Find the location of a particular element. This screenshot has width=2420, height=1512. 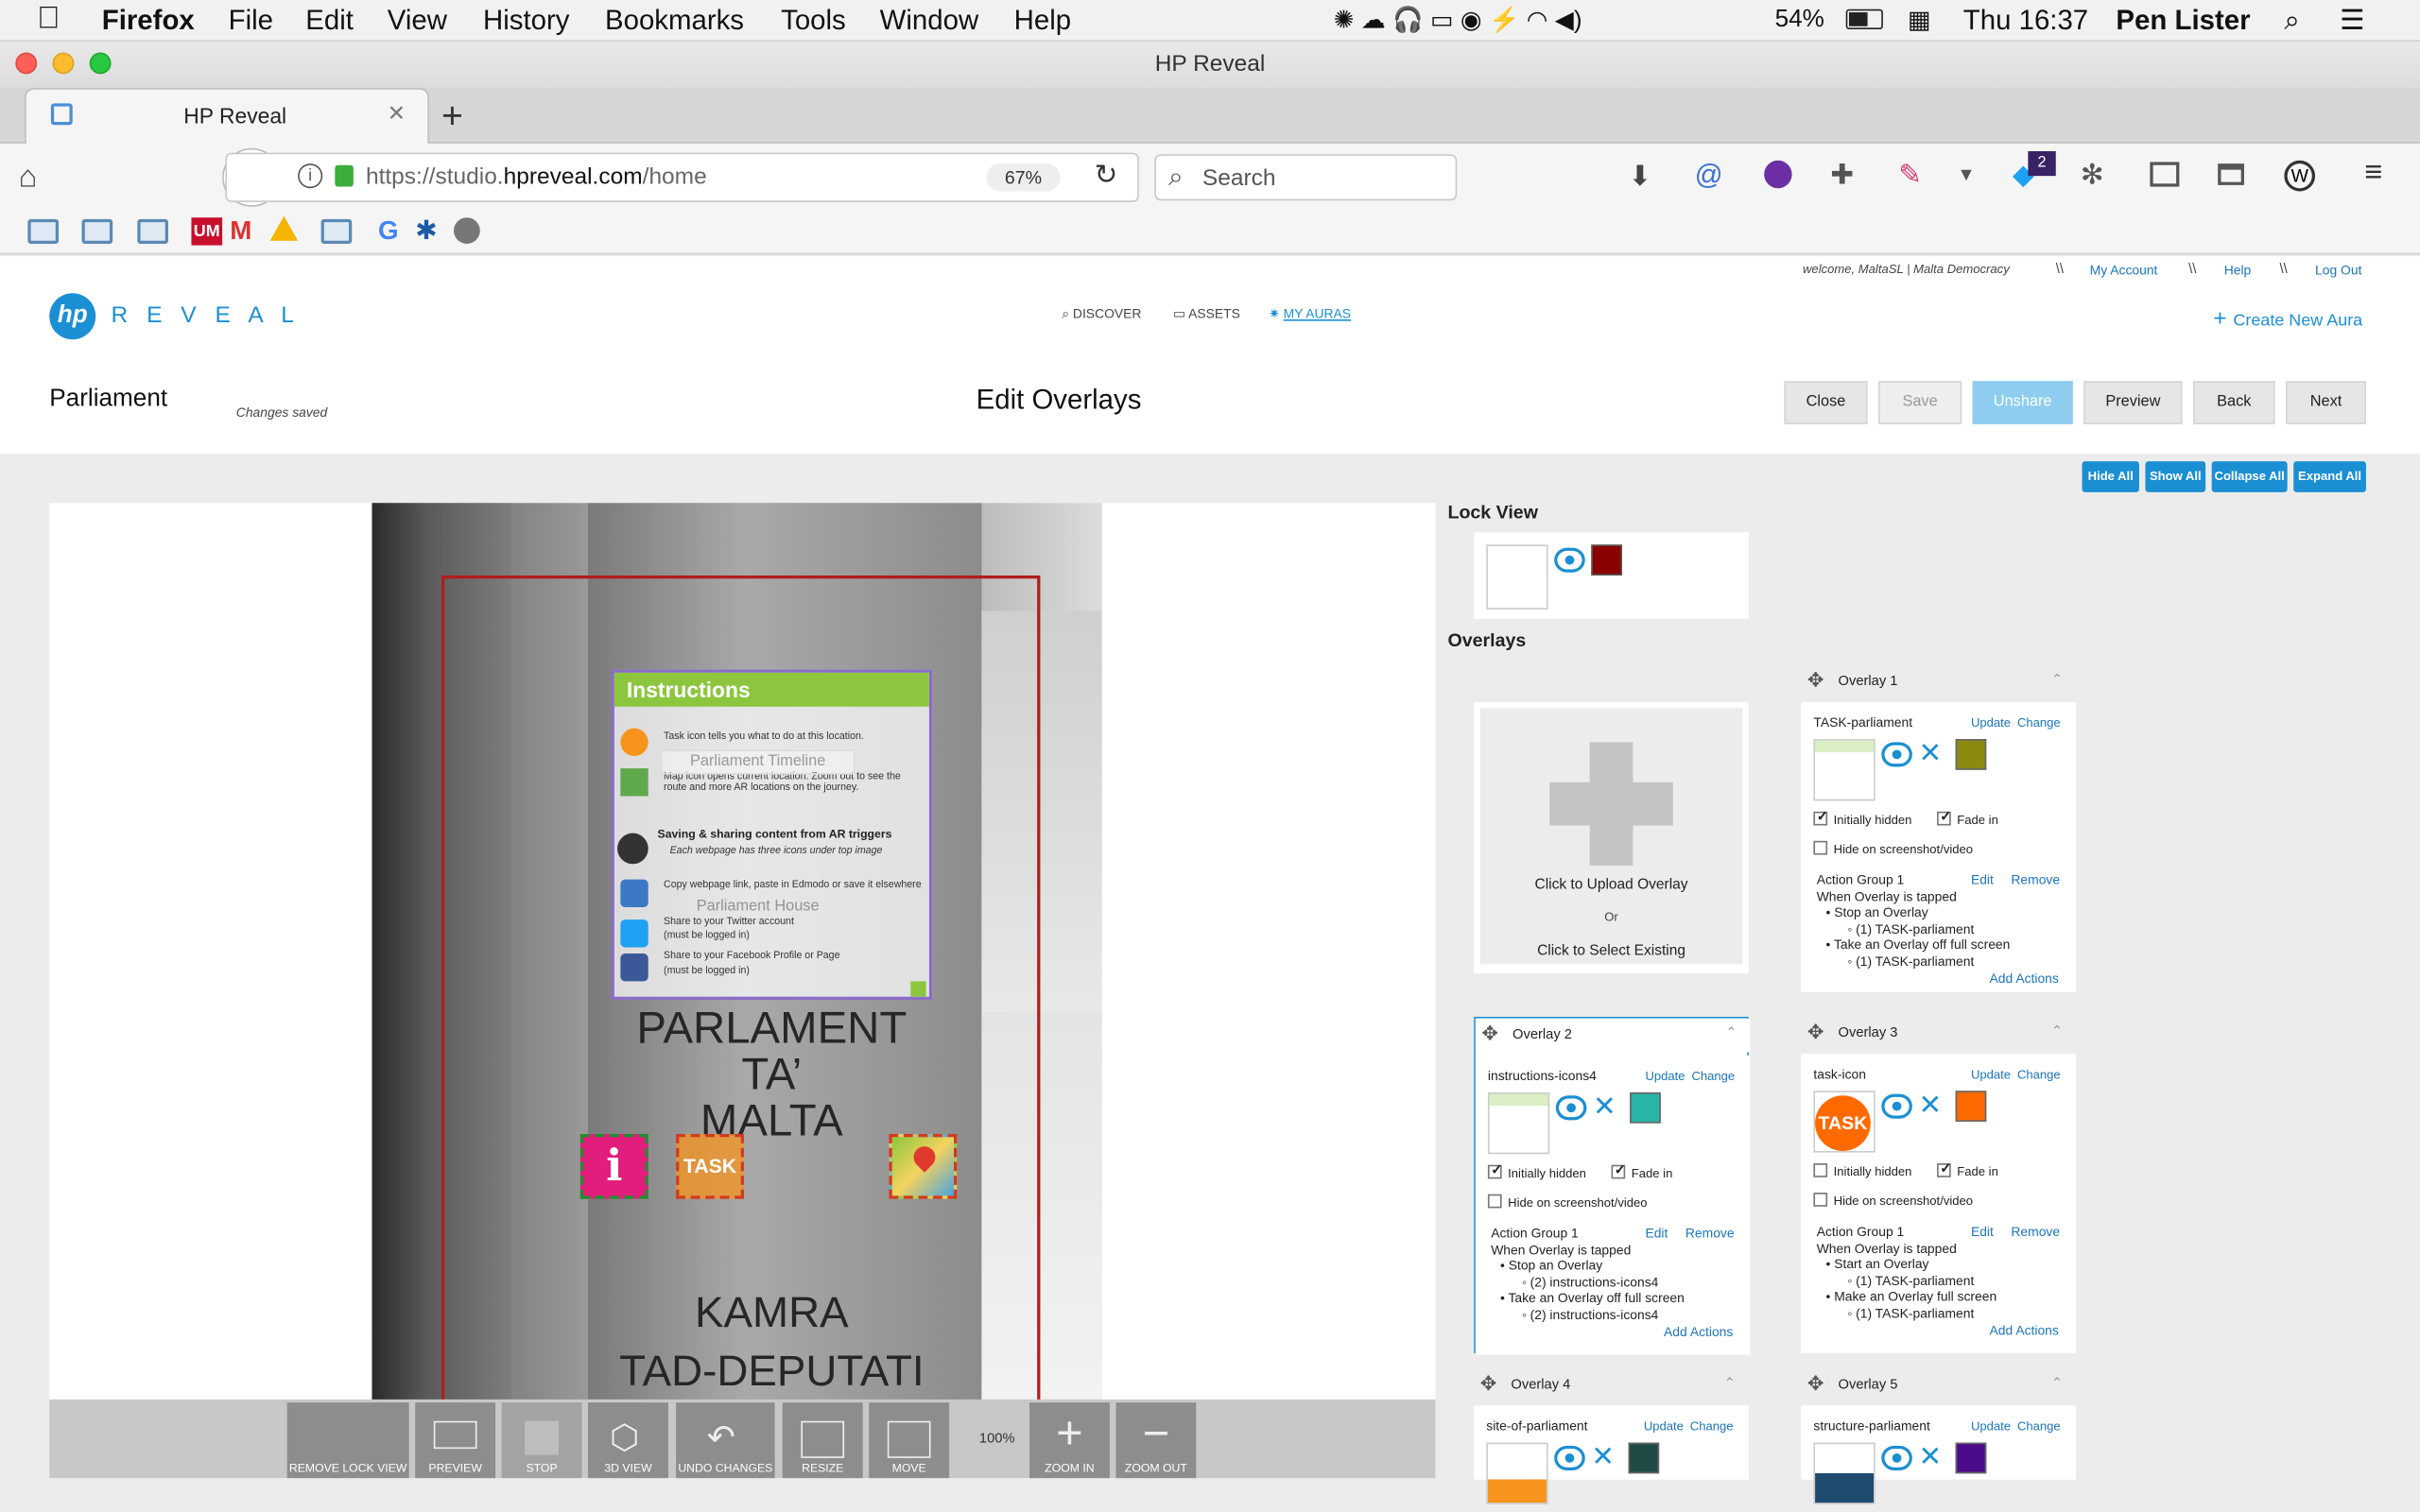

new-tab-icon: + is located at coordinates (452, 117).